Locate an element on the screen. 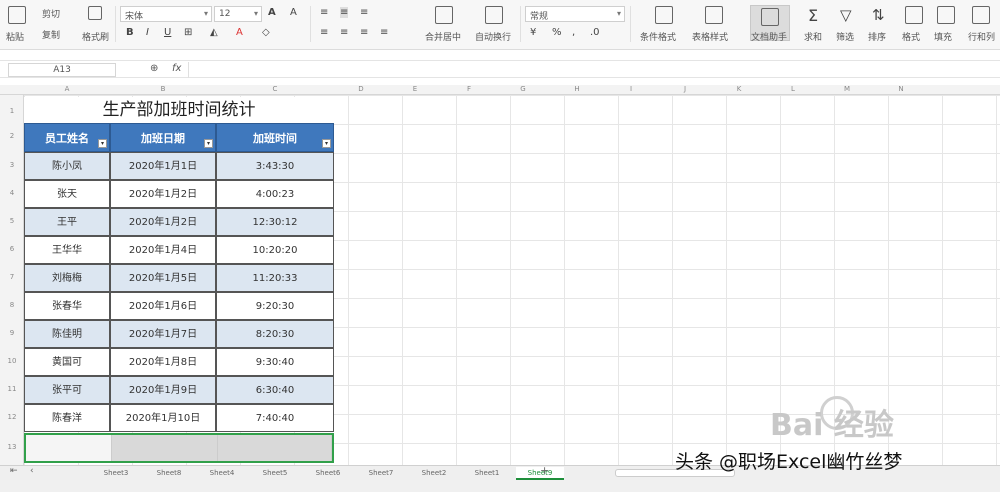 The image size is (1000, 492). sort-button: 排序 is located at coordinates (877, 36).